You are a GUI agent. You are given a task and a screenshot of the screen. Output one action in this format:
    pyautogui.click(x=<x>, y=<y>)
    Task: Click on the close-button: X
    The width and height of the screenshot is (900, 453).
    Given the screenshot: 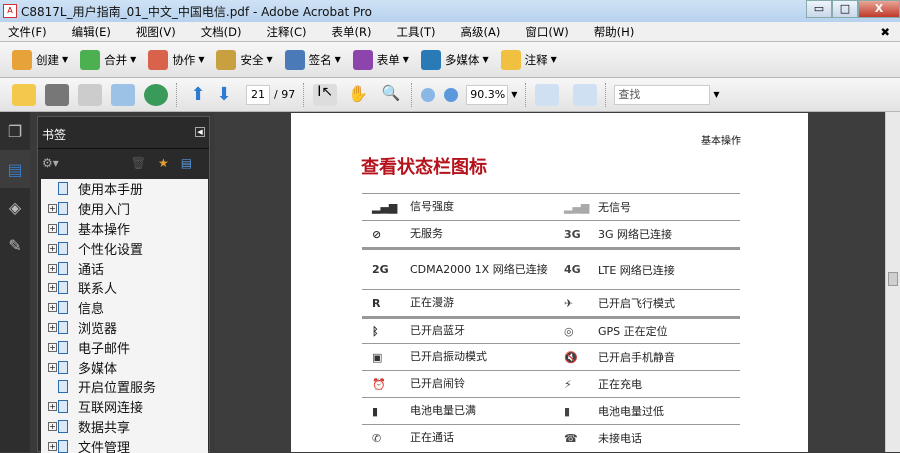 What is the action you would take?
    pyautogui.click(x=879, y=9)
    